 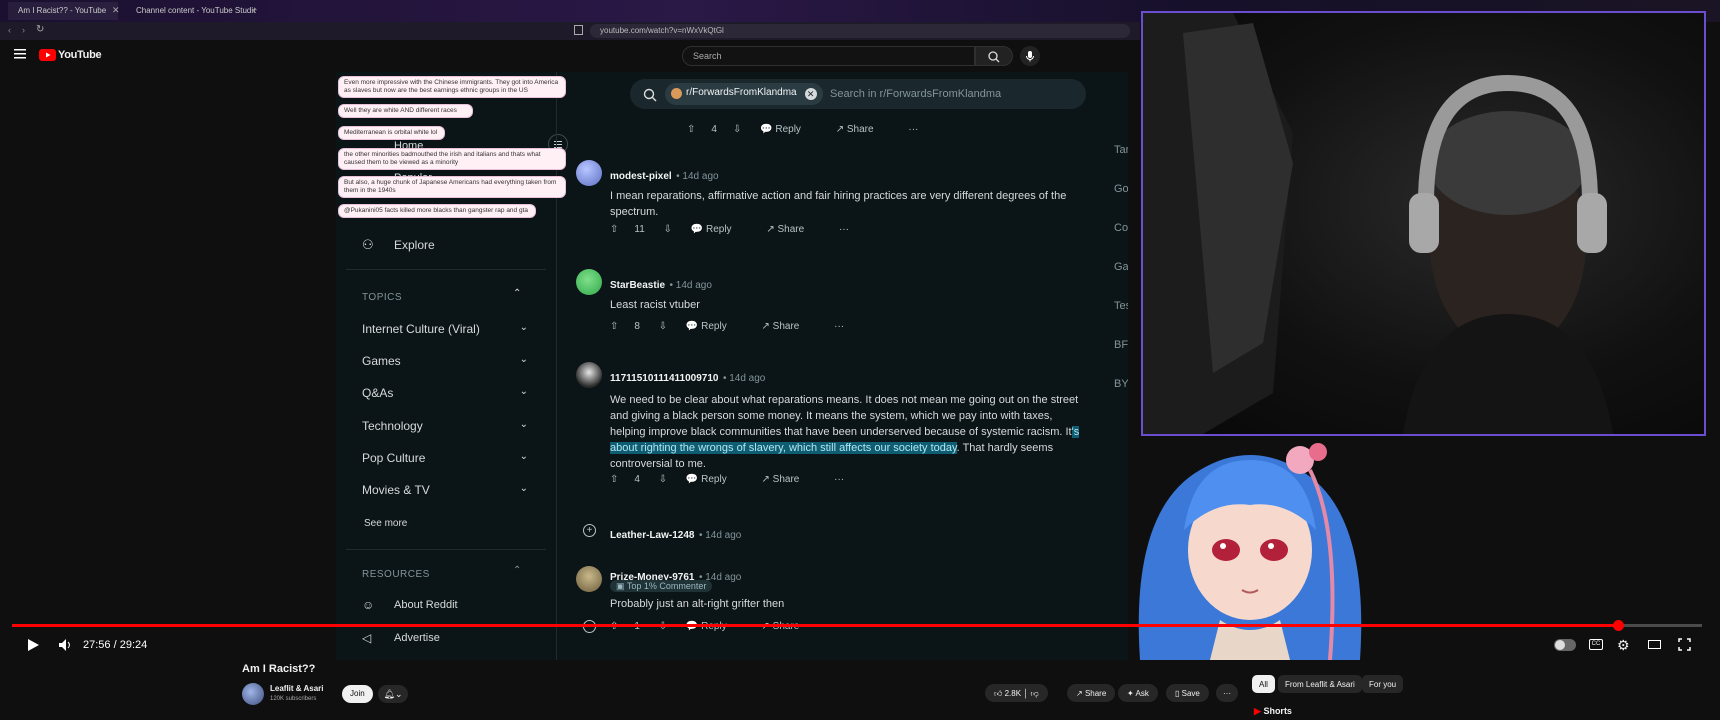 What do you see at coordinates (1121, 280) in the screenshot?
I see `trending-item: Garfi` at bounding box center [1121, 280].